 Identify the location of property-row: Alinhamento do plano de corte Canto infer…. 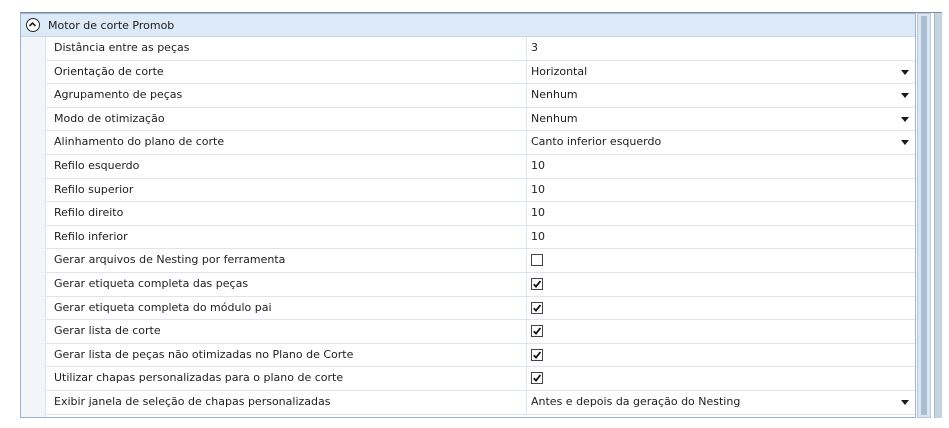
(480, 143).